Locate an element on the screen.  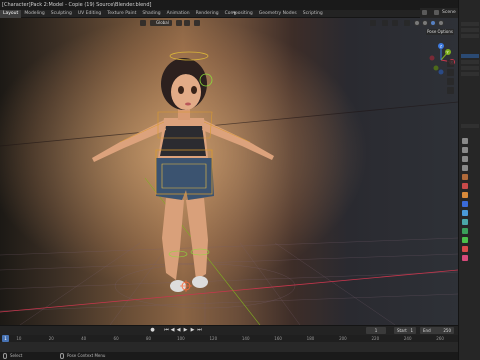
texture-properties-icon is located at coordinates (465, 258).